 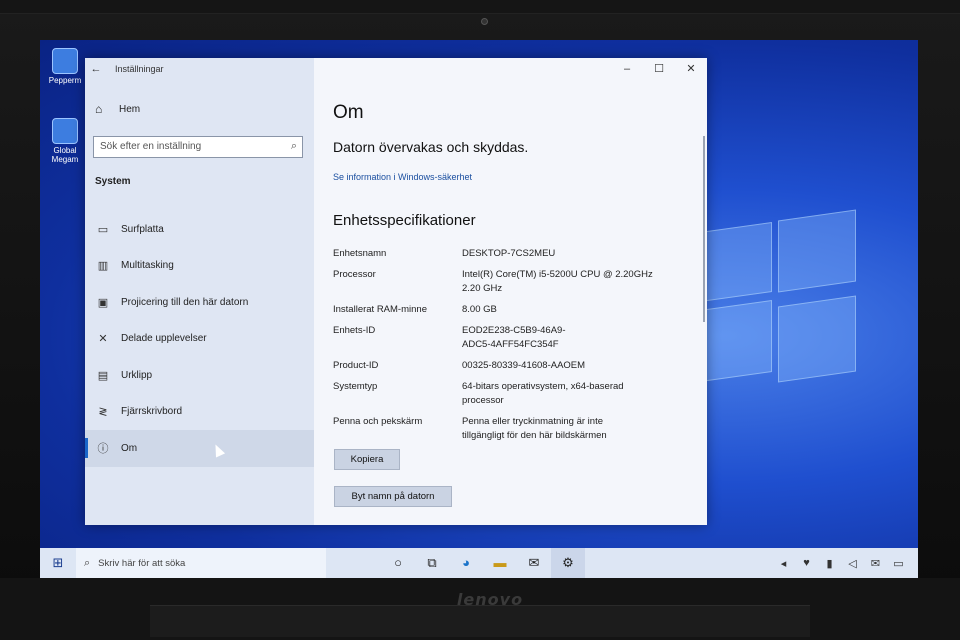 What do you see at coordinates (113, 181) in the screenshot?
I see `section-title: System` at bounding box center [113, 181].